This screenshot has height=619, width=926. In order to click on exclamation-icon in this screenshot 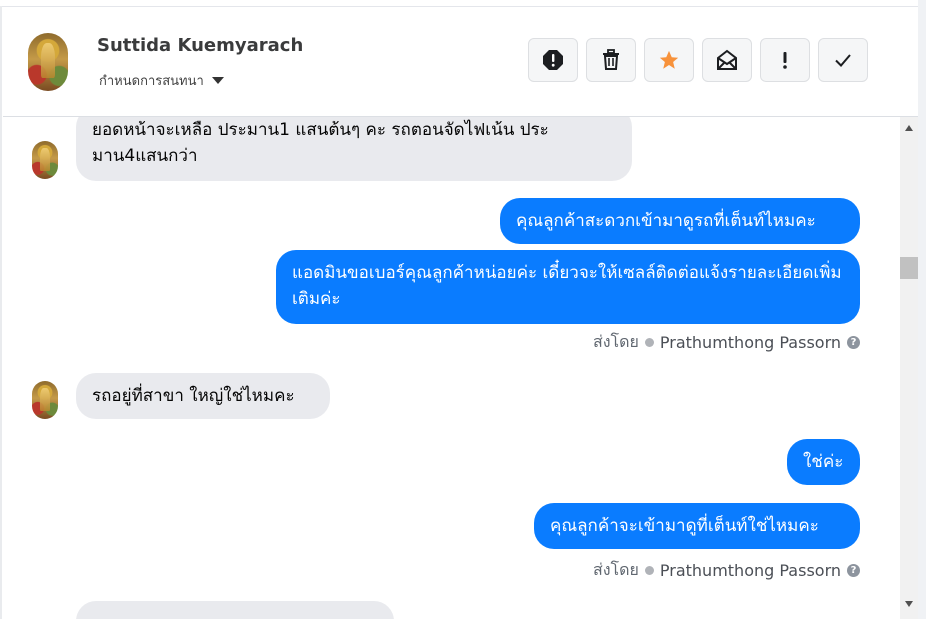, I will do `click(785, 60)`.